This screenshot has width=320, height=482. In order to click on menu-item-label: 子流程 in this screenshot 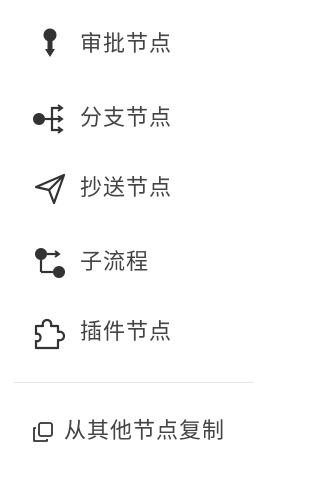, I will do `click(115, 262)`.